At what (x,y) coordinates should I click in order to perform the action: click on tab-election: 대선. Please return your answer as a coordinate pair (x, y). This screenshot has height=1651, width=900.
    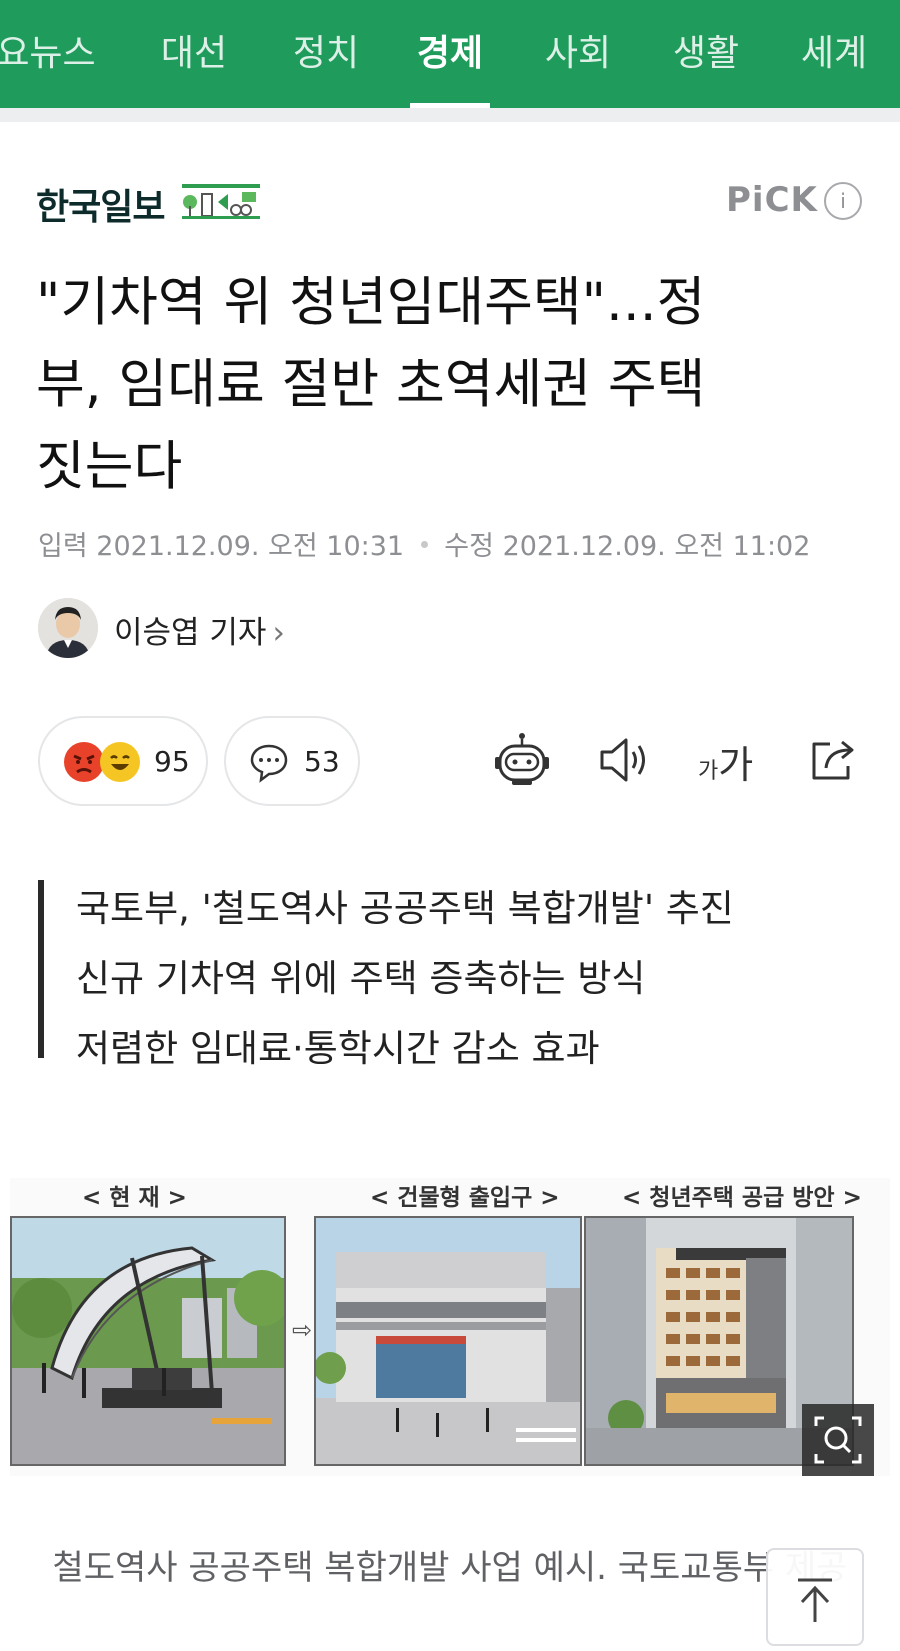
    Looking at the image, I should click on (194, 54).